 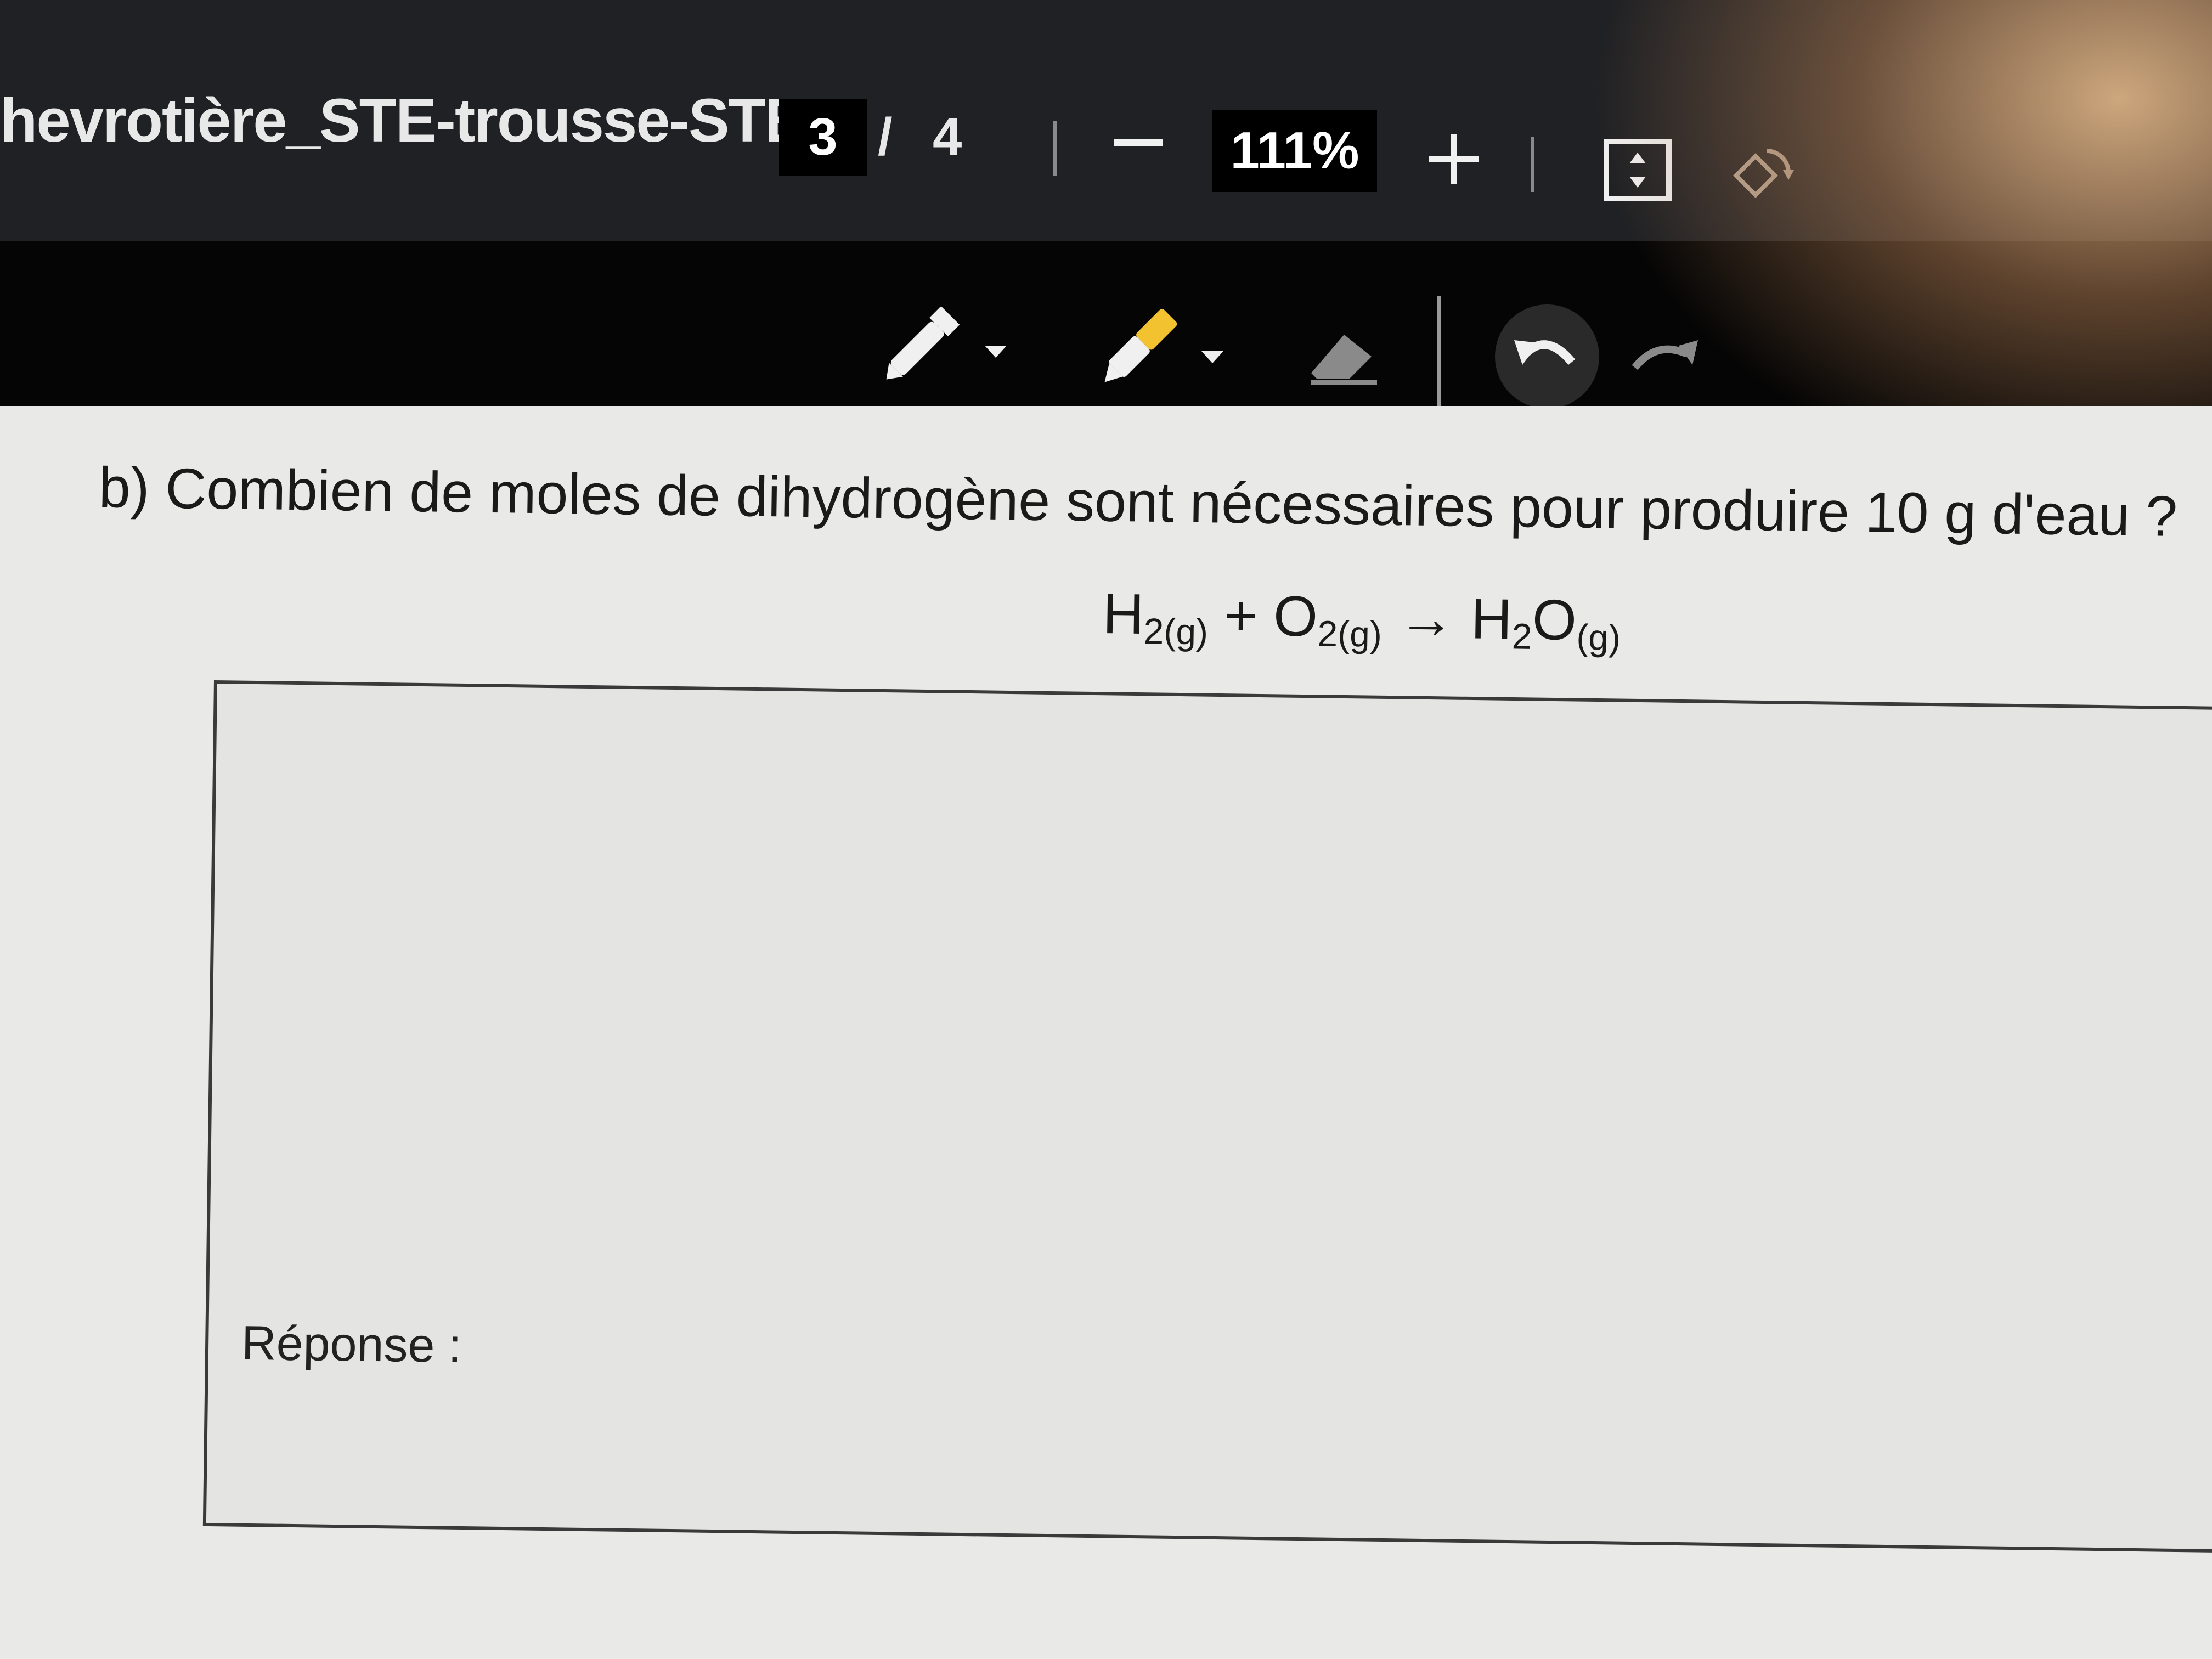 I want to click on fit-page-icon, so click(x=1638, y=170).